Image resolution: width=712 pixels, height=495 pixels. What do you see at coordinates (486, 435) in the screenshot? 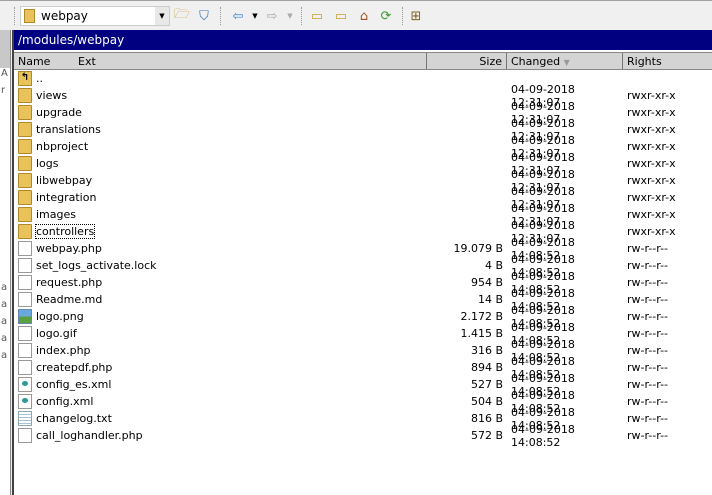
I see `file-size: 572 B` at bounding box center [486, 435].